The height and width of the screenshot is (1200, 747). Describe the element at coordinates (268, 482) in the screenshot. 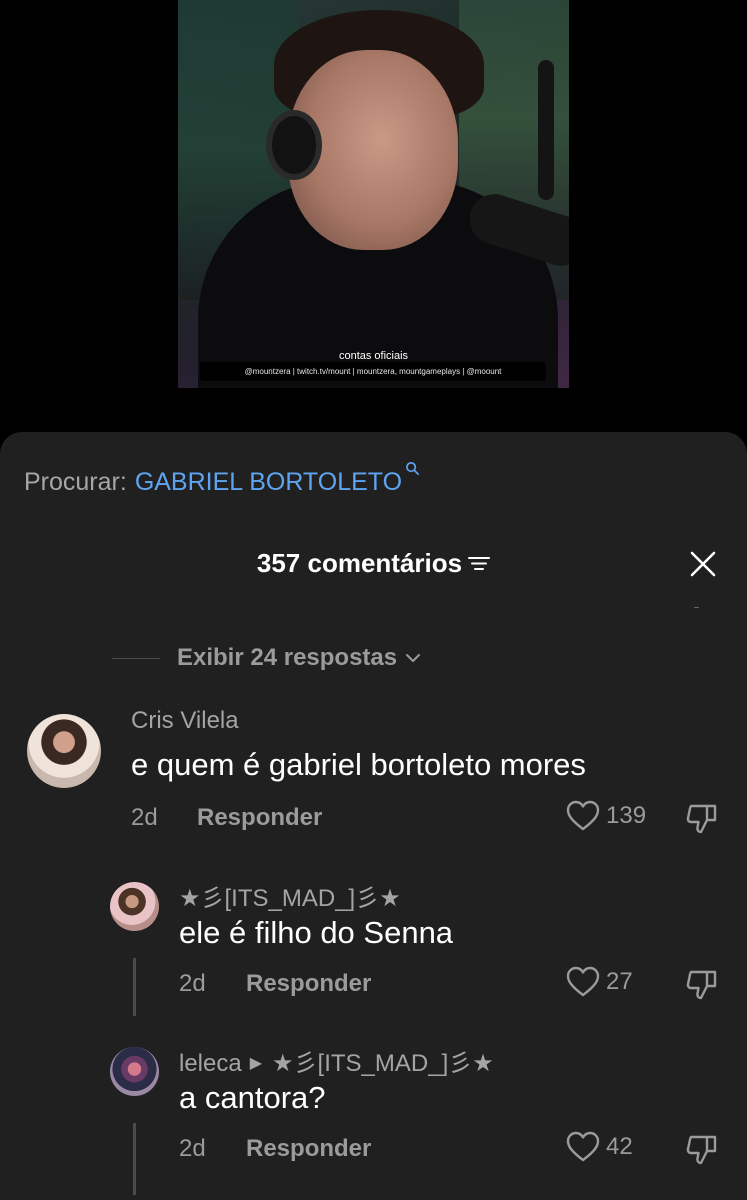

I see `search-term-link: GABRIEL BORTOLETO` at that location.